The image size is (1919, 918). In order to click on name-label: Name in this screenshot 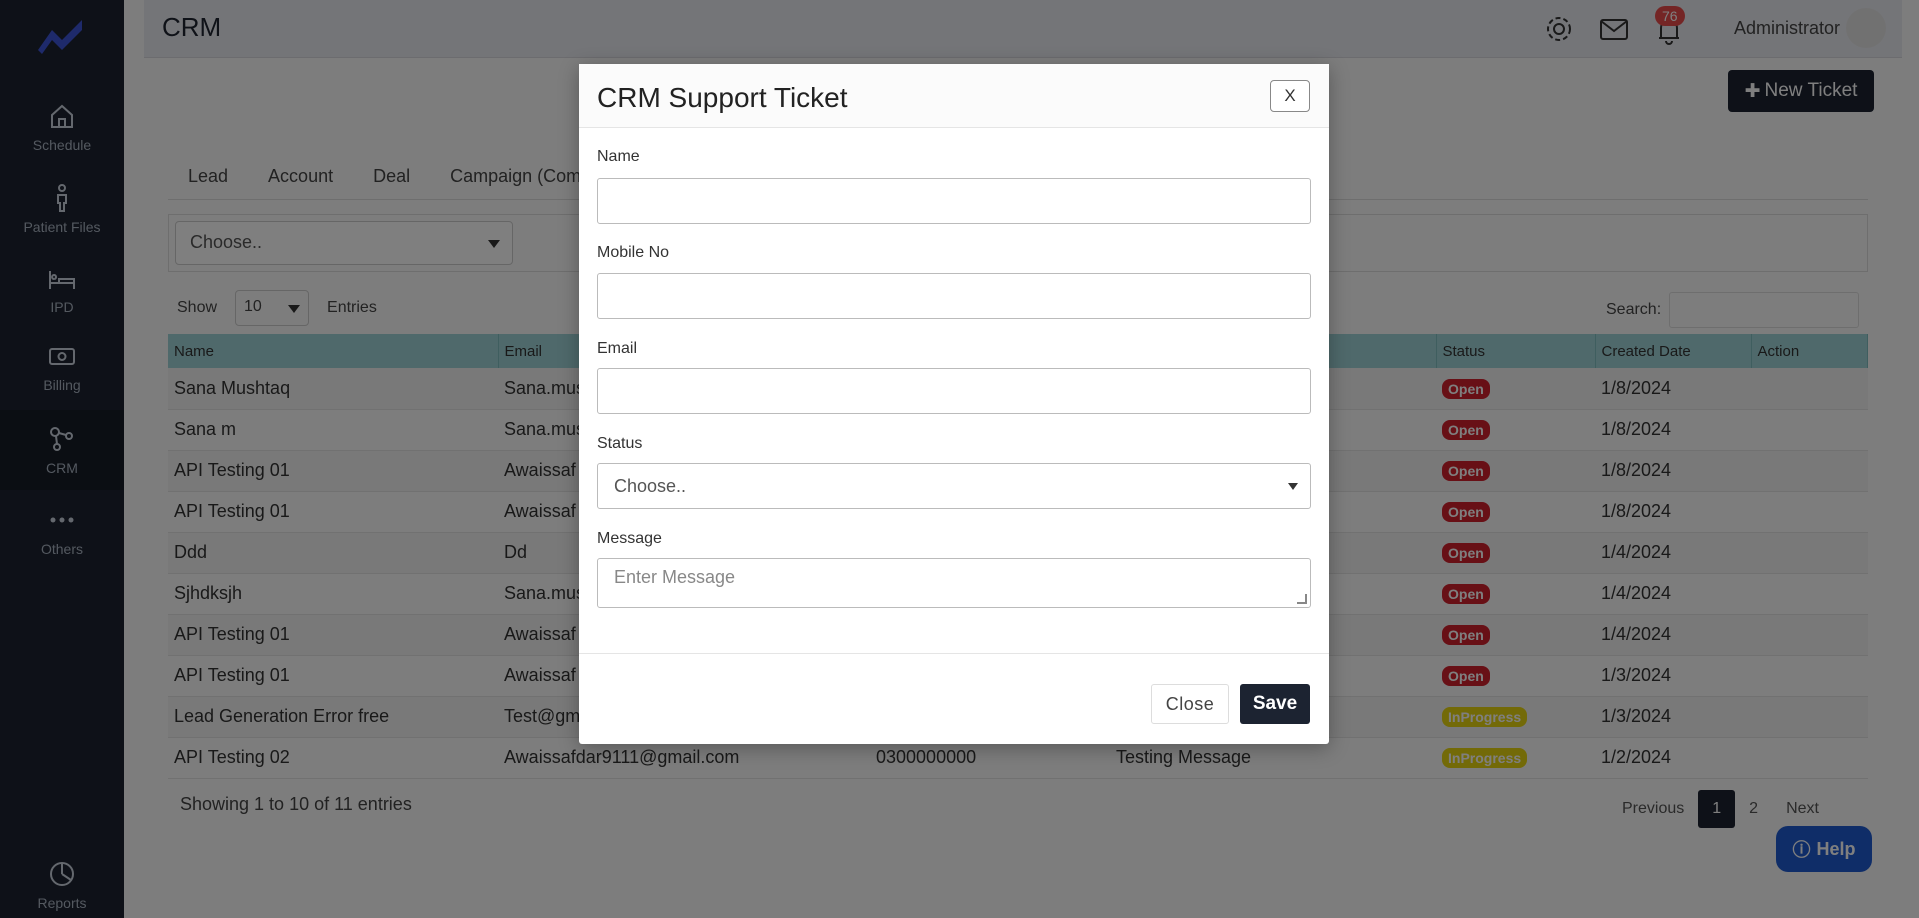, I will do `click(618, 156)`.